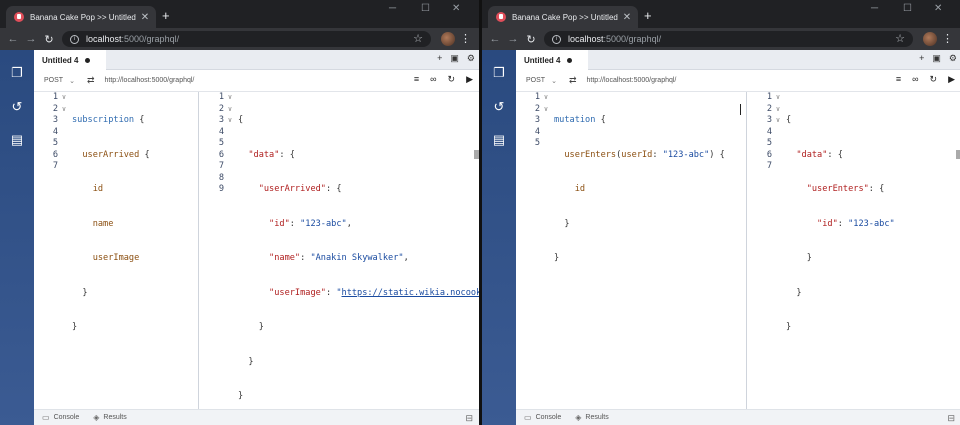  I want to click on browser-toolbar: ← → ↻ i localhost:5000/graphql/ ☆ ⋮, so click(239, 39).